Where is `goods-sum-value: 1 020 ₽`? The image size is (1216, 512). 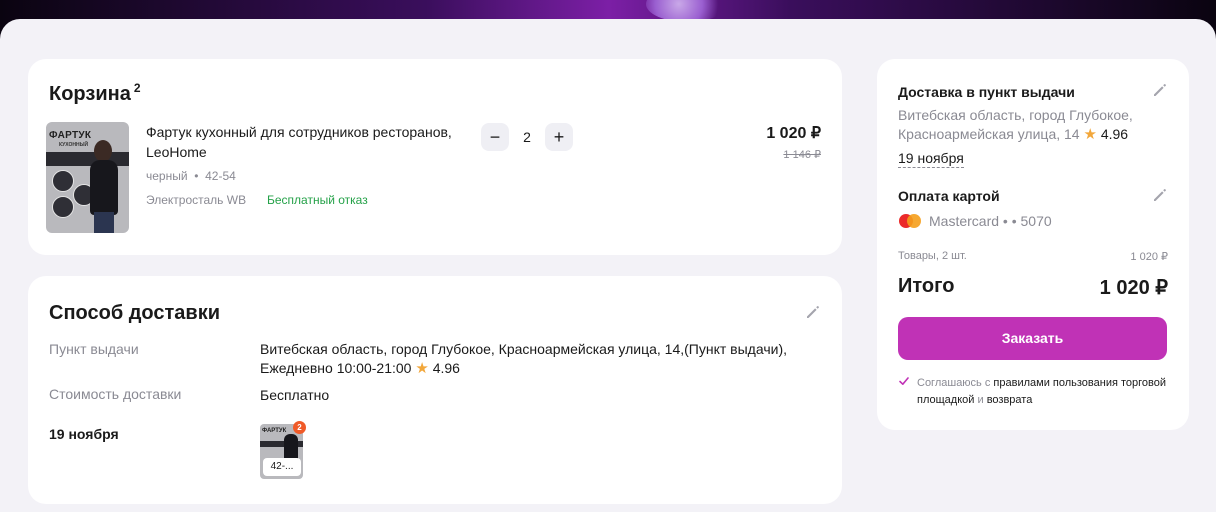
goods-sum-value: 1 020 ₽ is located at coordinates (1149, 257).